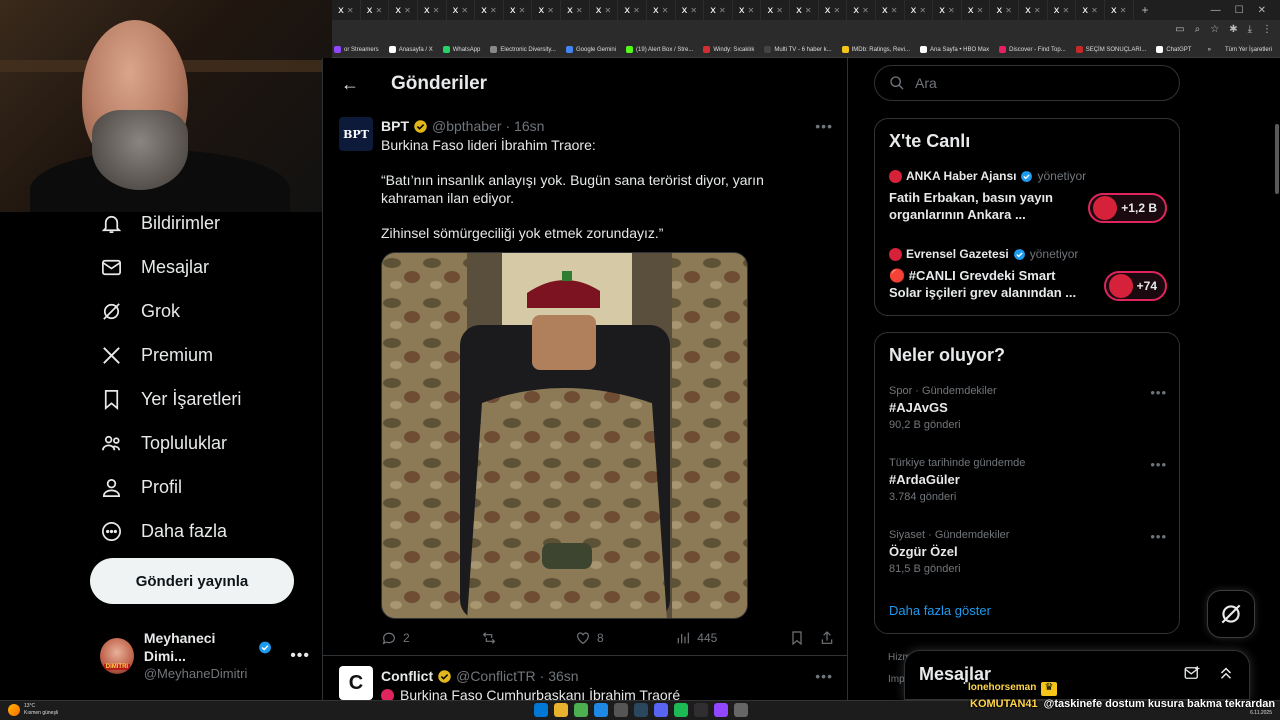 The width and height of the screenshot is (1280, 720). Describe the element at coordinates (1192, 673) in the screenshot. I see `new-message-icon` at that location.